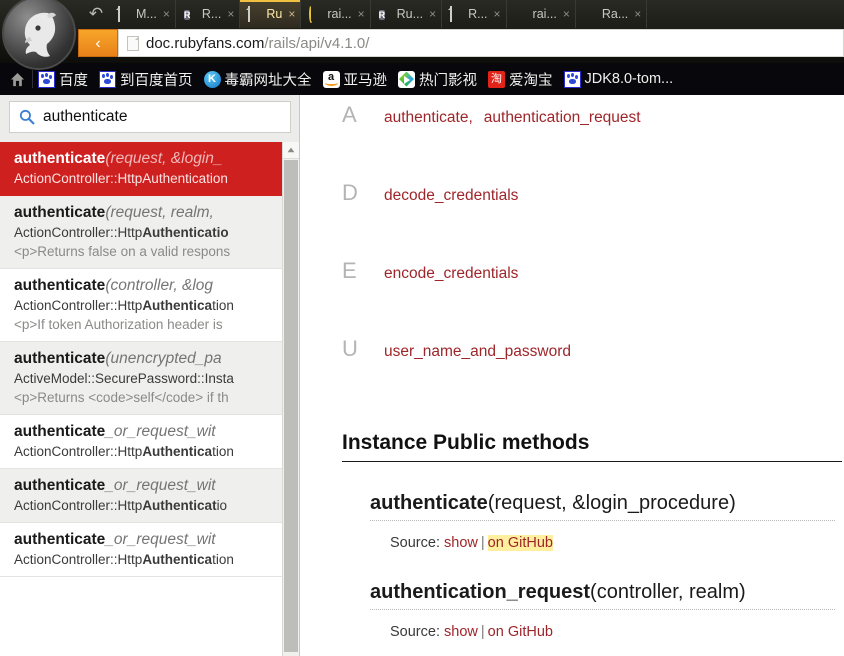 Image resolution: width=844 pixels, height=656 pixels. What do you see at coordinates (607, 632) in the screenshot?
I see `method-source-line: Source: show | on GitHub` at bounding box center [607, 632].